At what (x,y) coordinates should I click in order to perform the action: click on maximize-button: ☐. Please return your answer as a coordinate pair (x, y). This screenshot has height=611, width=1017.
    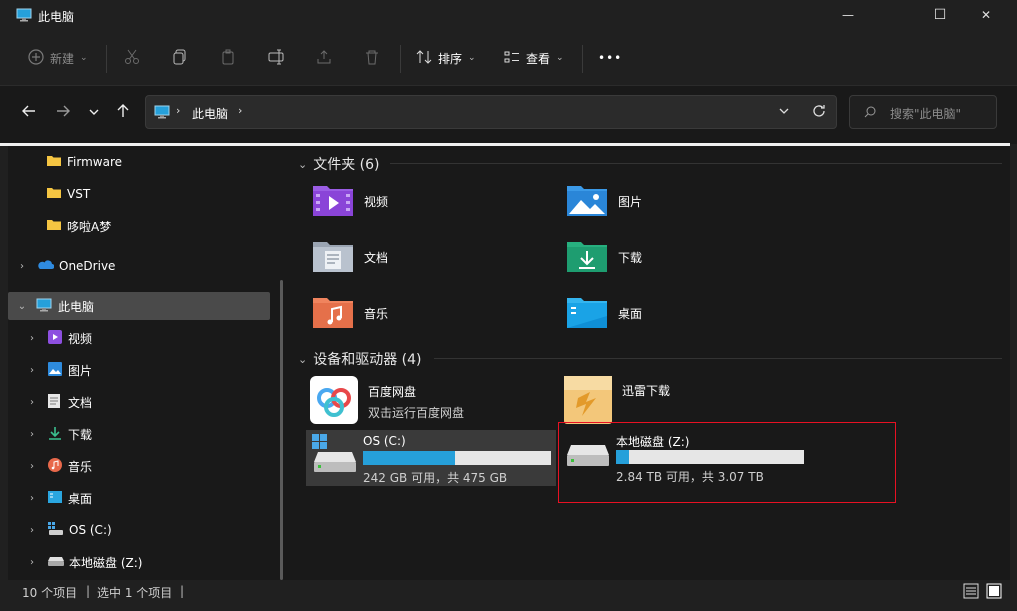
    Looking at the image, I should click on (940, 15).